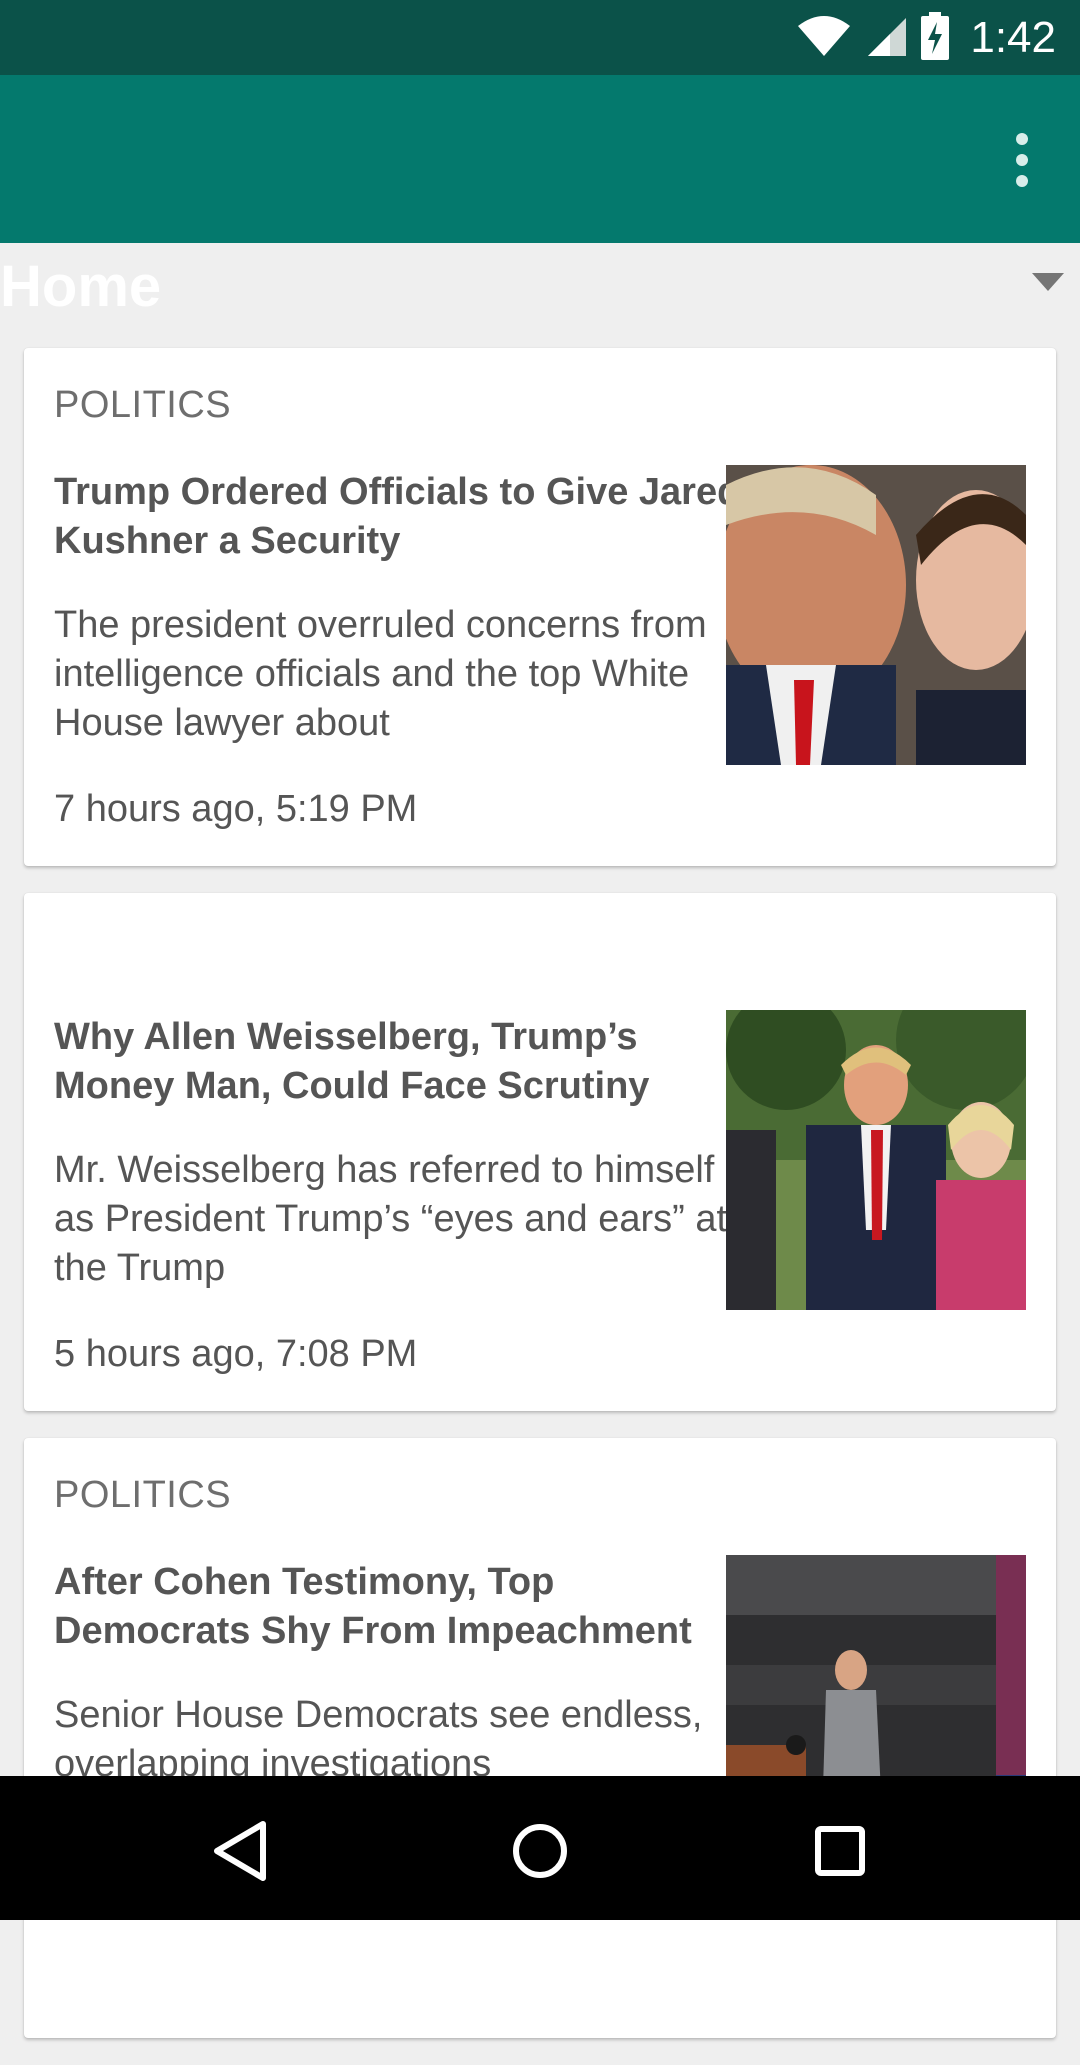 This screenshot has height=2065, width=1080. I want to click on wifi-icon, so click(824, 38).